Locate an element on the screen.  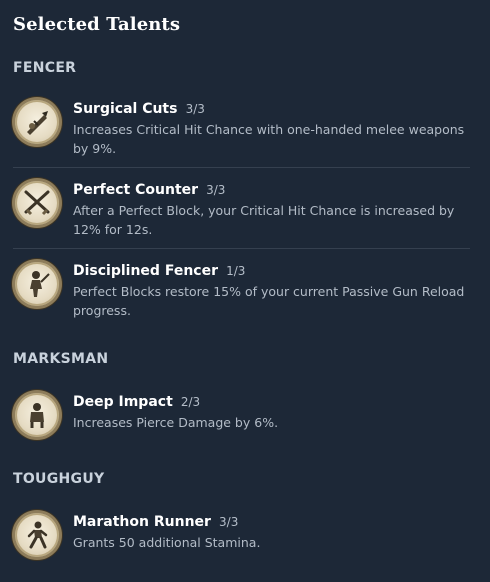
talent-name: Marathon Runner is located at coordinates (142, 522).